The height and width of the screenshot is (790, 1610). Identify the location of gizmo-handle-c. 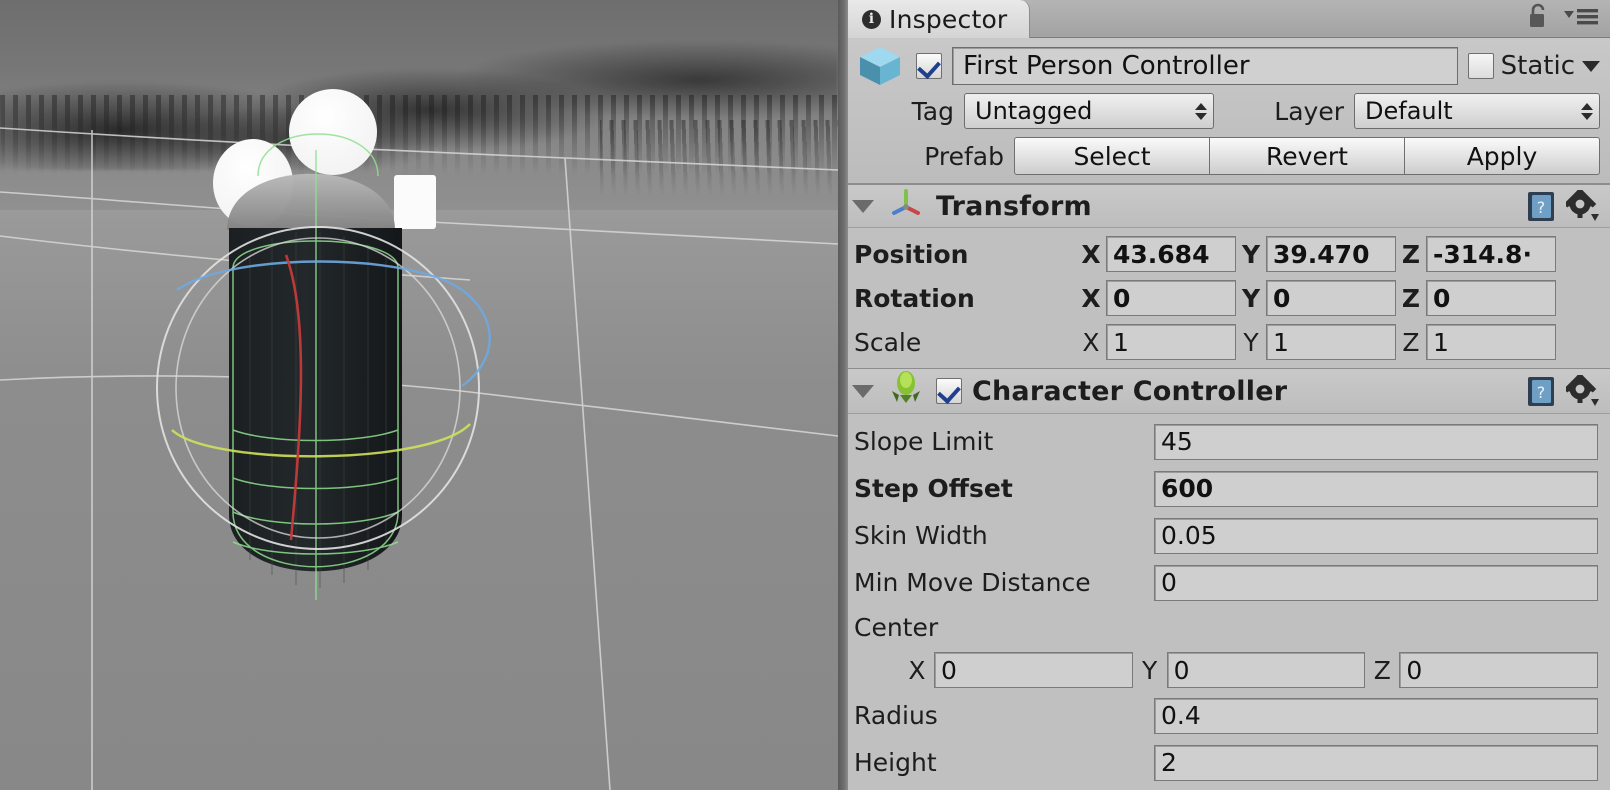
(415, 202).